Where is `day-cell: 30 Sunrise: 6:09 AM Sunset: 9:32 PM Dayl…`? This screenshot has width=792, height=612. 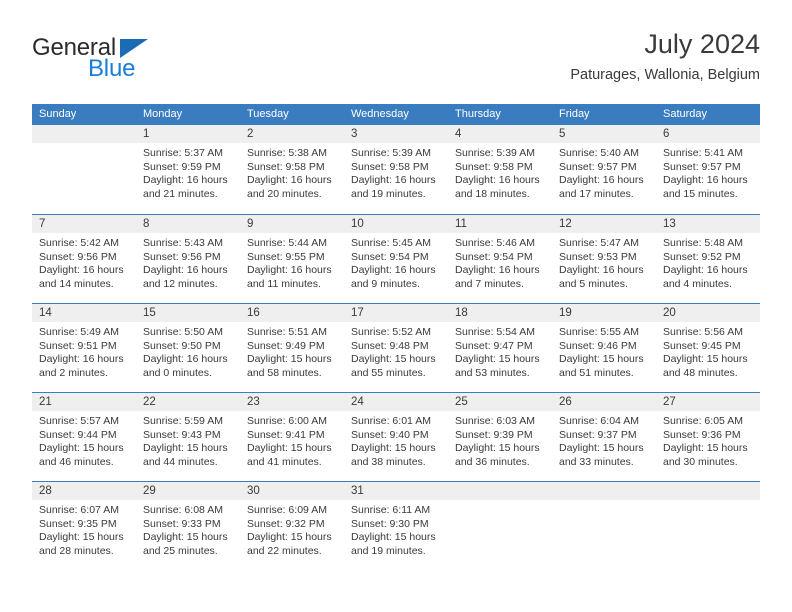
day-cell: 30 Sunrise: 6:09 AM Sunset: 9:32 PM Dayl… is located at coordinates (292, 526).